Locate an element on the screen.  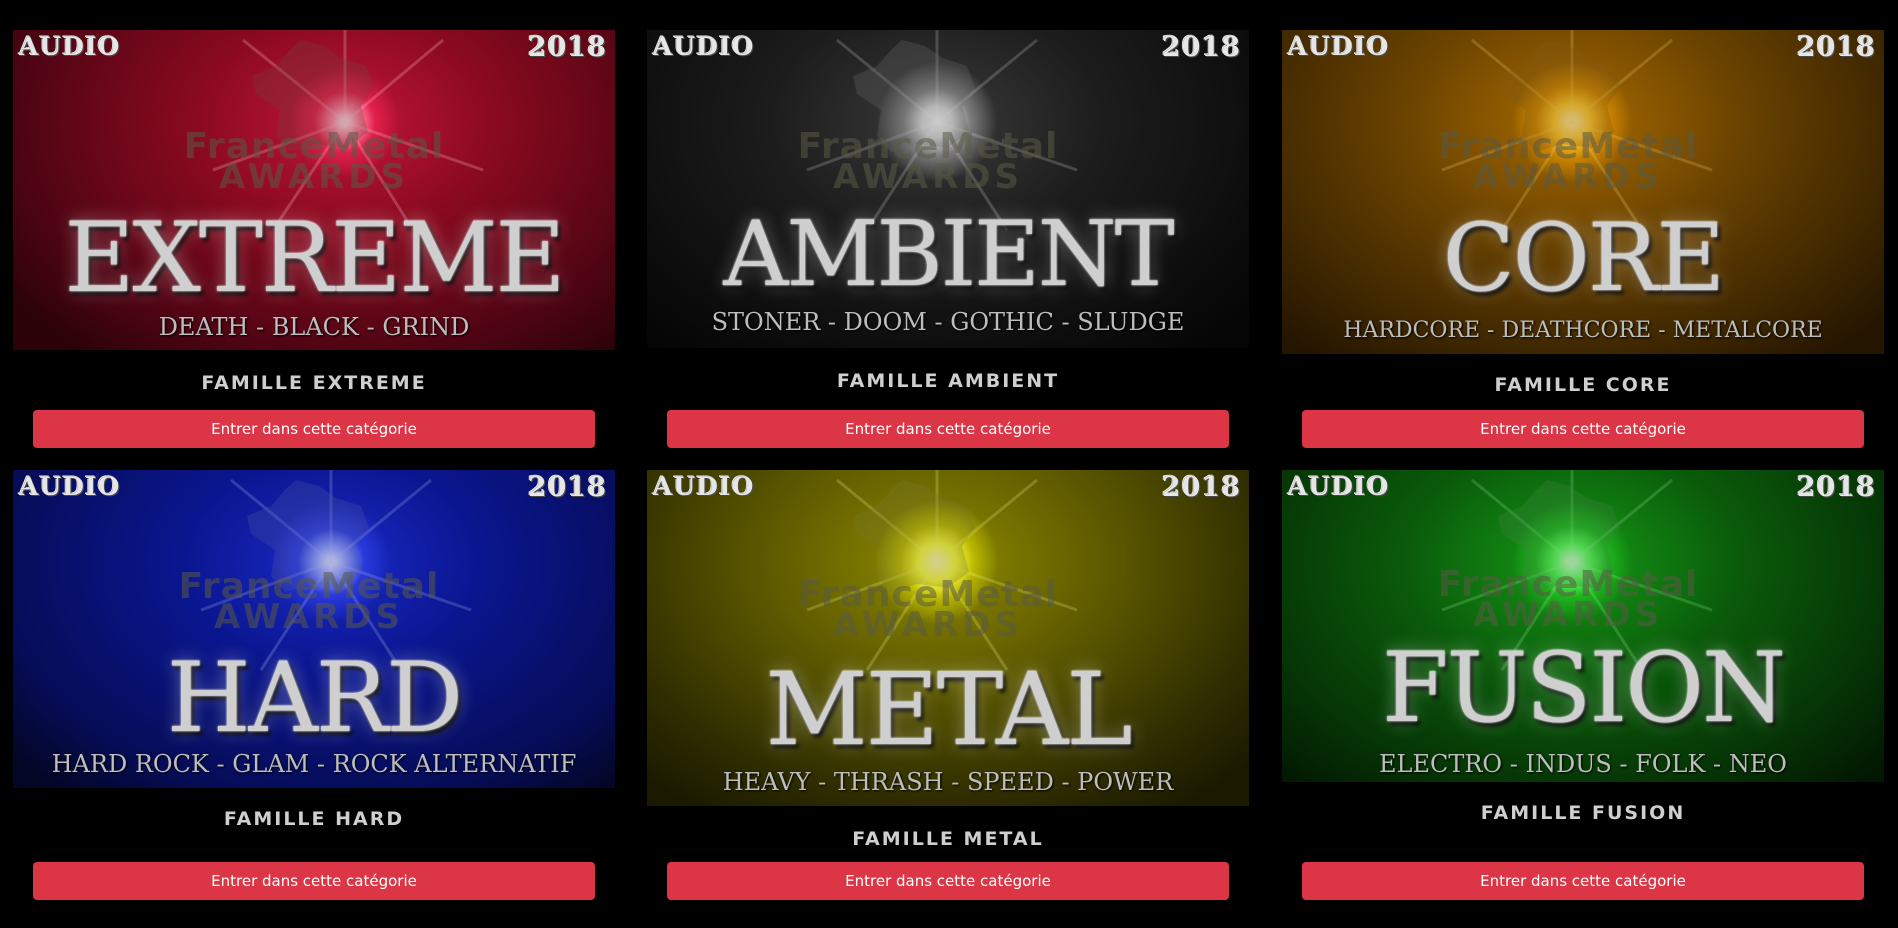
family-label: FAMILLE METAL is located at coordinates (948, 839).